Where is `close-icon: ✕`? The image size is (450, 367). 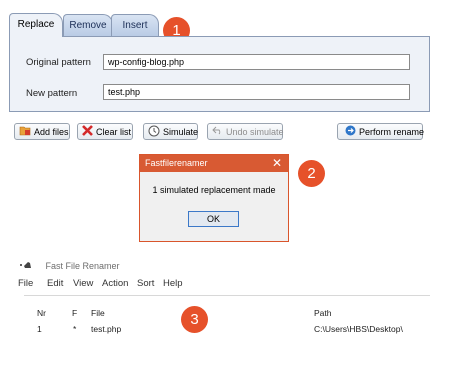 close-icon: ✕ is located at coordinates (277, 163).